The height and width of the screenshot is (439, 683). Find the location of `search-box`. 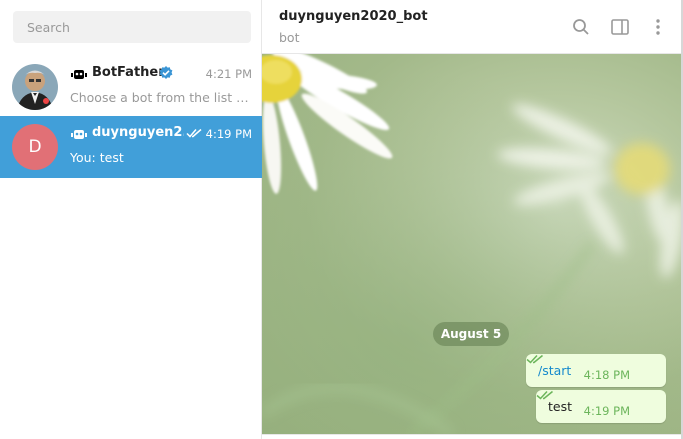

search-box is located at coordinates (132, 27).